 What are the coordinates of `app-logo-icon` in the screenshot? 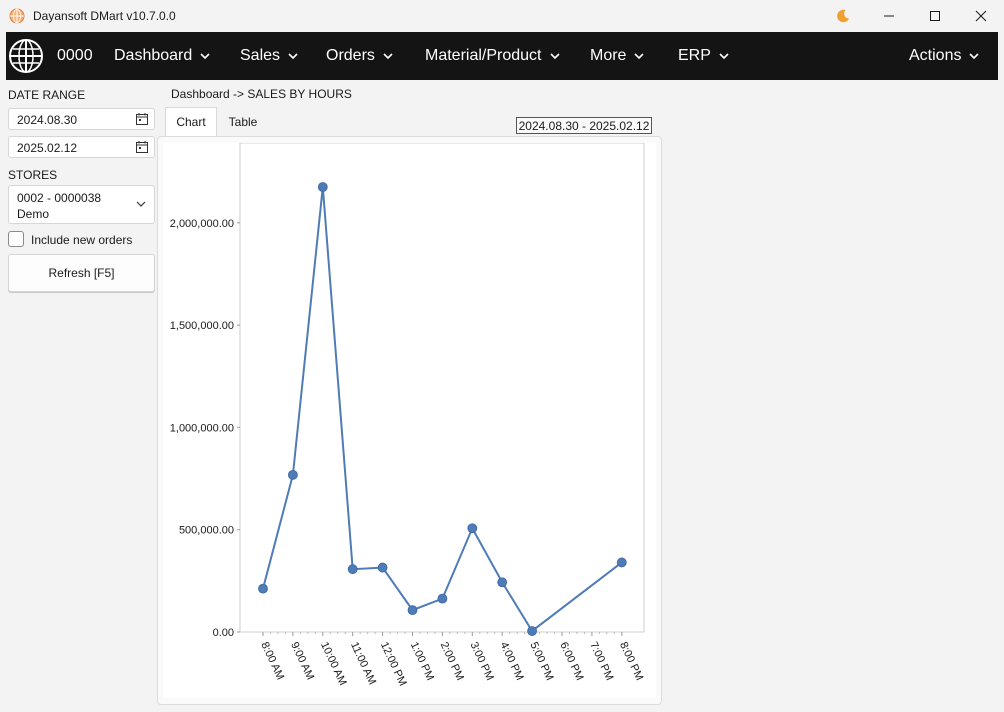 It's located at (17, 16).